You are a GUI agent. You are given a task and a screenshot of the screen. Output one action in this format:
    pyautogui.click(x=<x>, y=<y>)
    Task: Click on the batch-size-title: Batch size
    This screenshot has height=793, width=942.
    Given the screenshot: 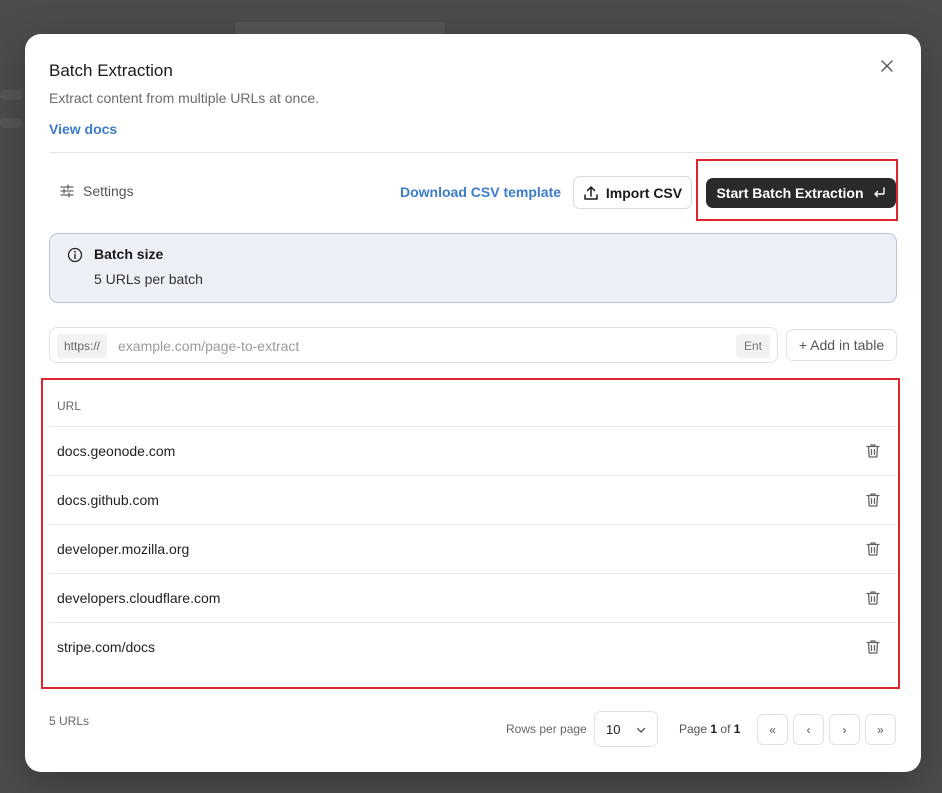 What is the action you would take?
    pyautogui.click(x=129, y=254)
    